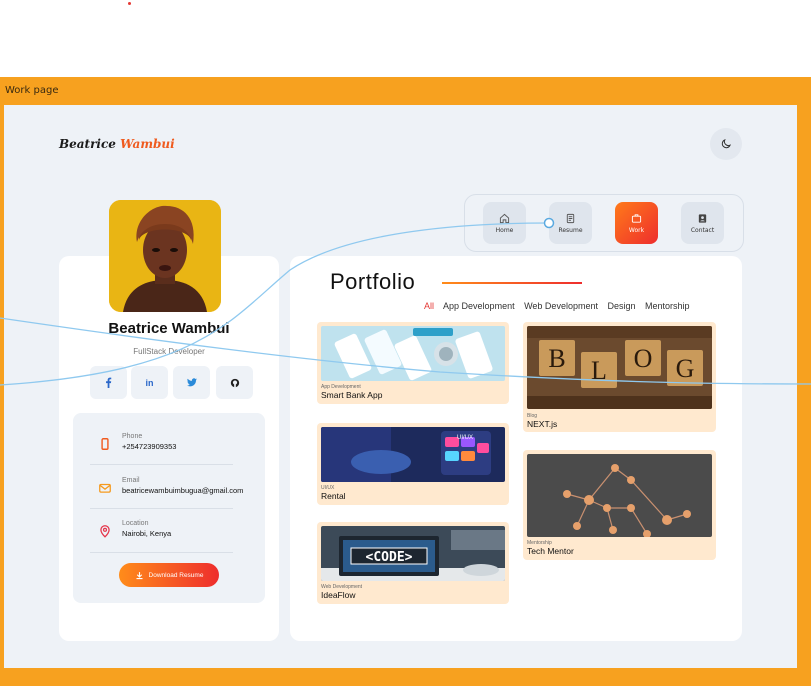 Image resolution: width=811 pixels, height=686 pixels. I want to click on linkedin-button: in, so click(149, 382).